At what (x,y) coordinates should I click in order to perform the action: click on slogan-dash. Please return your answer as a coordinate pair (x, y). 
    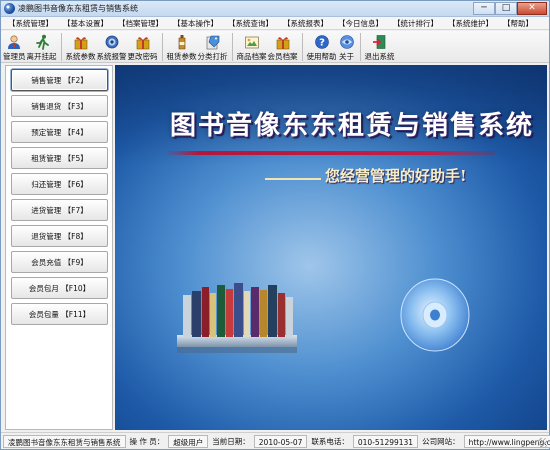
    Looking at the image, I should click on (293, 179).